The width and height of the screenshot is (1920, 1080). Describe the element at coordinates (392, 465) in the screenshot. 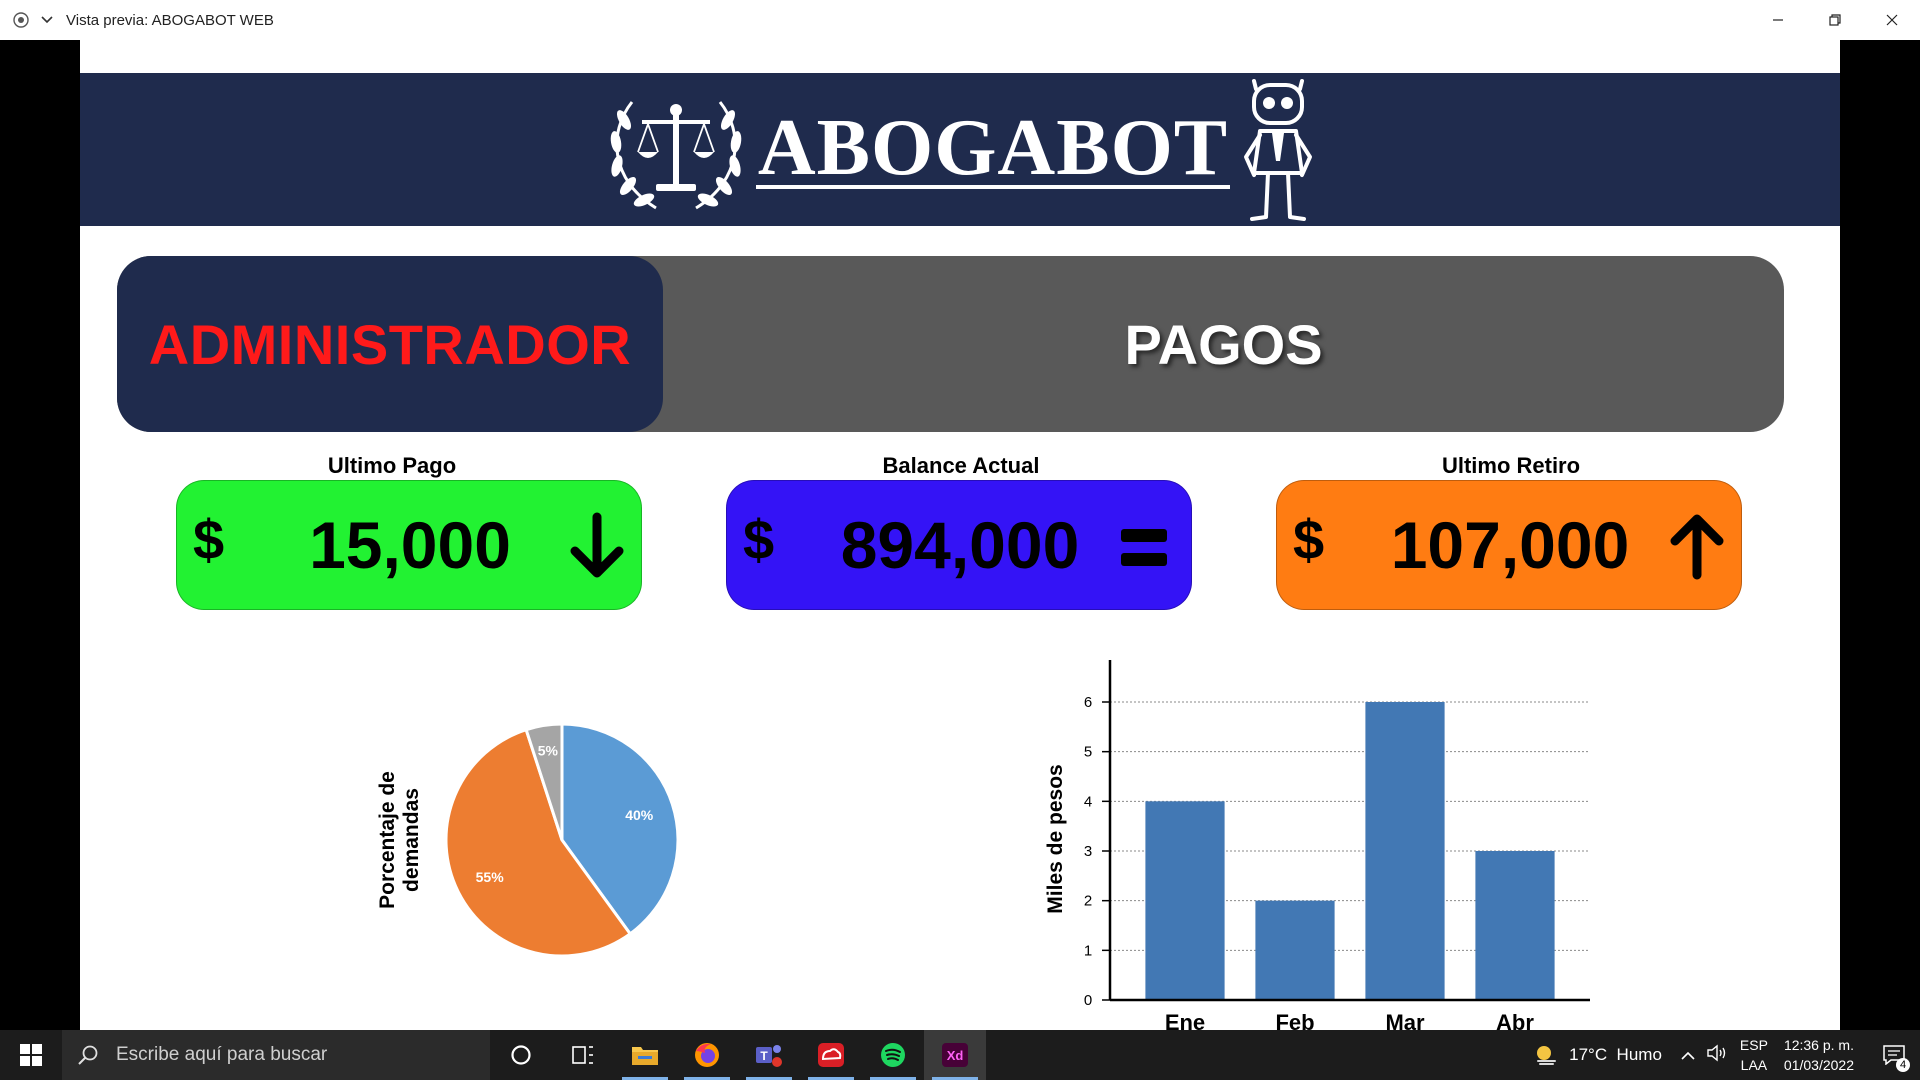

I see `ultimo-pago-label: Ultimo Pago` at that location.